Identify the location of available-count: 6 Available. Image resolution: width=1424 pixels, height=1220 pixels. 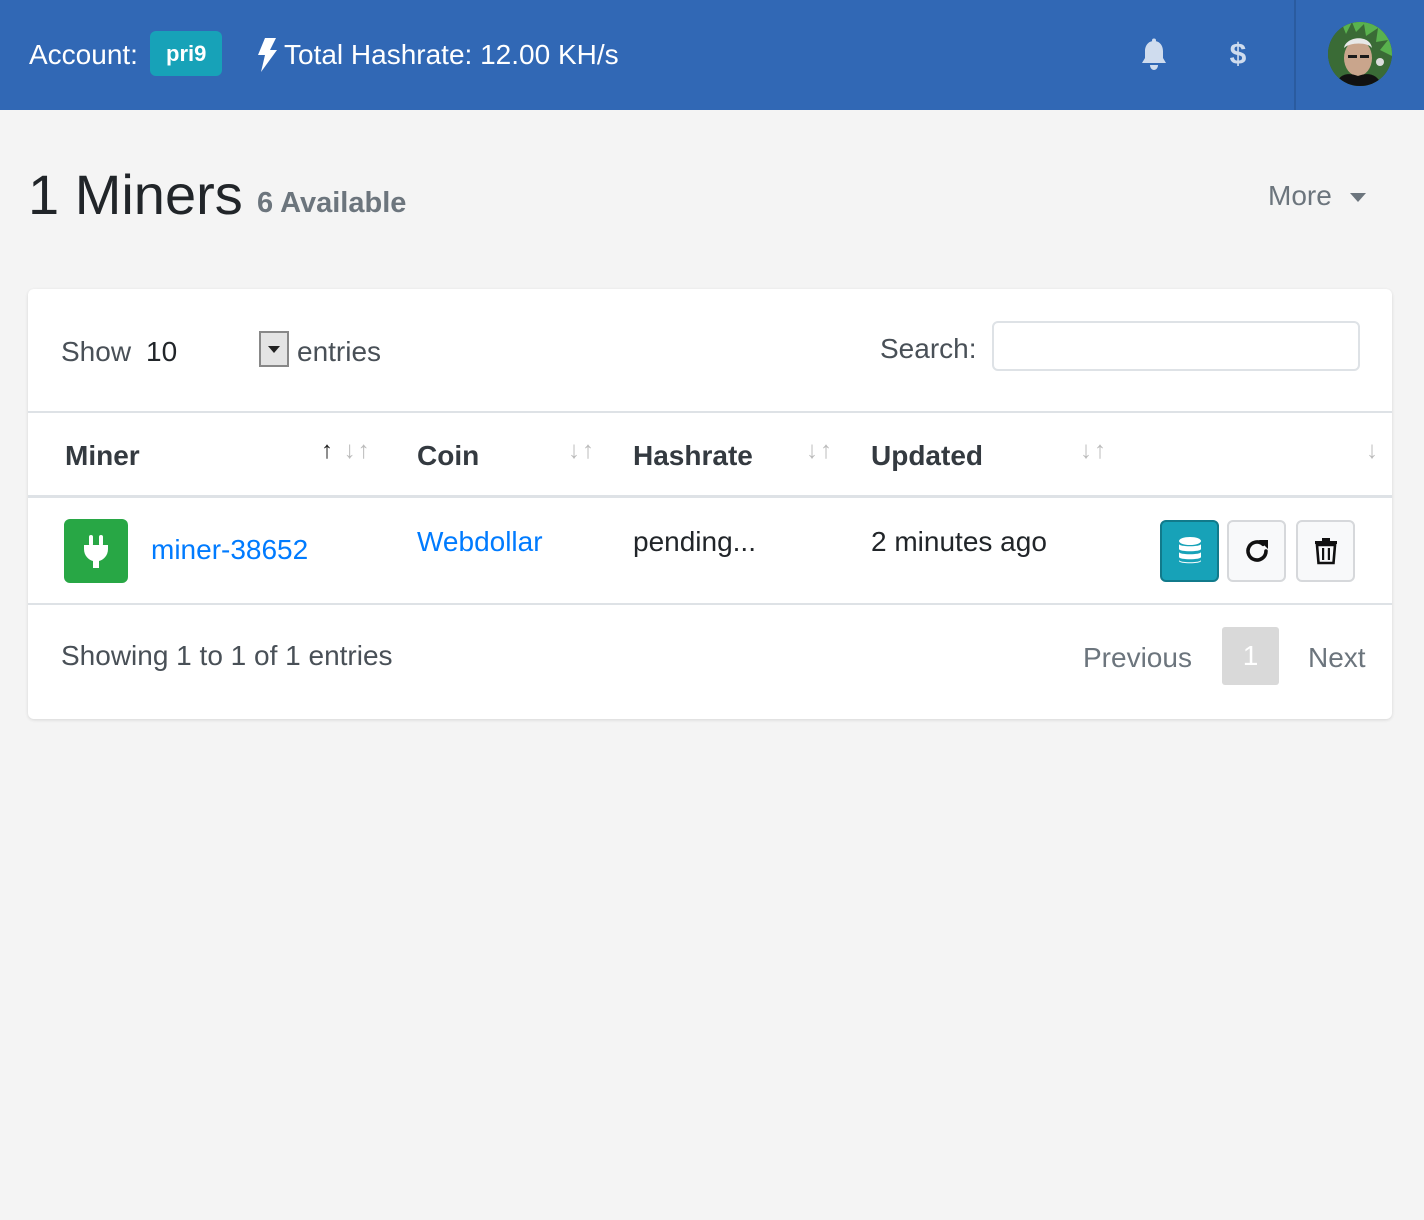
(332, 203).